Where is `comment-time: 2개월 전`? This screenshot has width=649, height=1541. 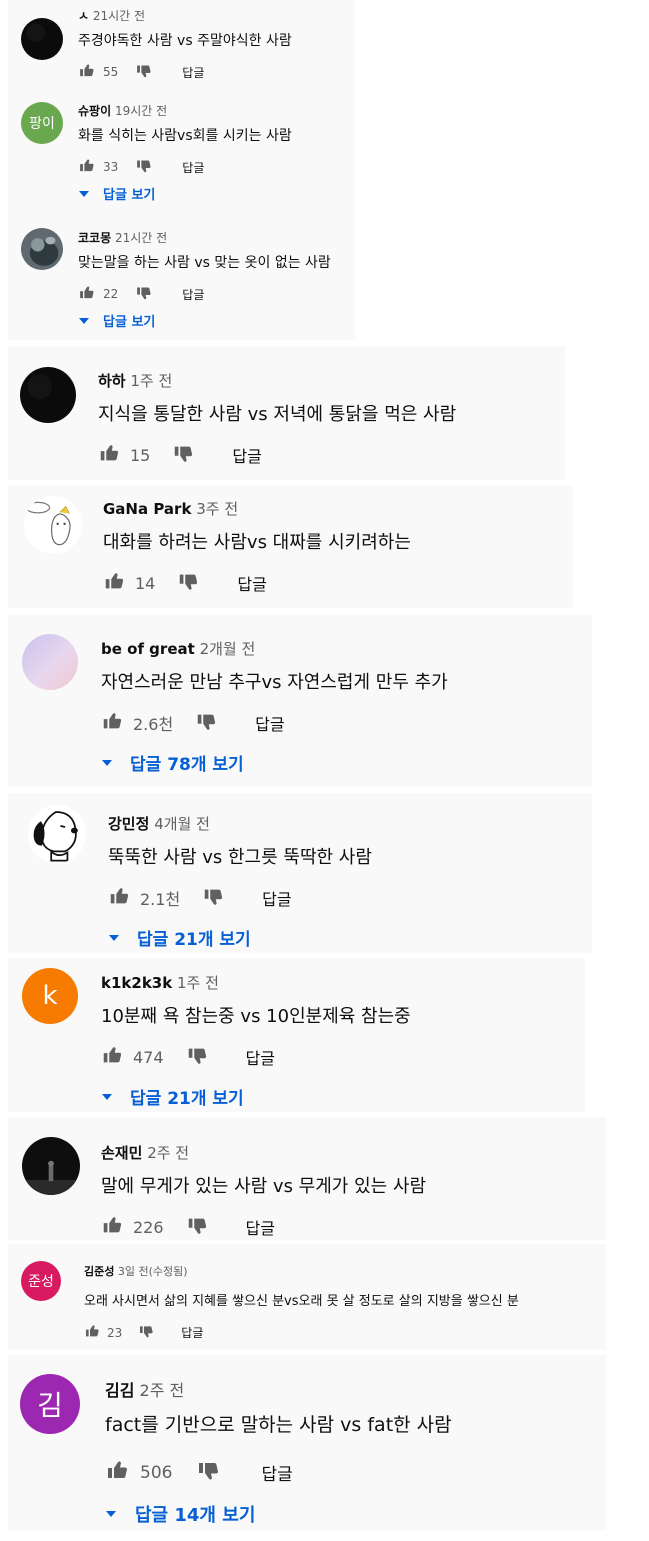
comment-time: 2개월 전 is located at coordinates (228, 649).